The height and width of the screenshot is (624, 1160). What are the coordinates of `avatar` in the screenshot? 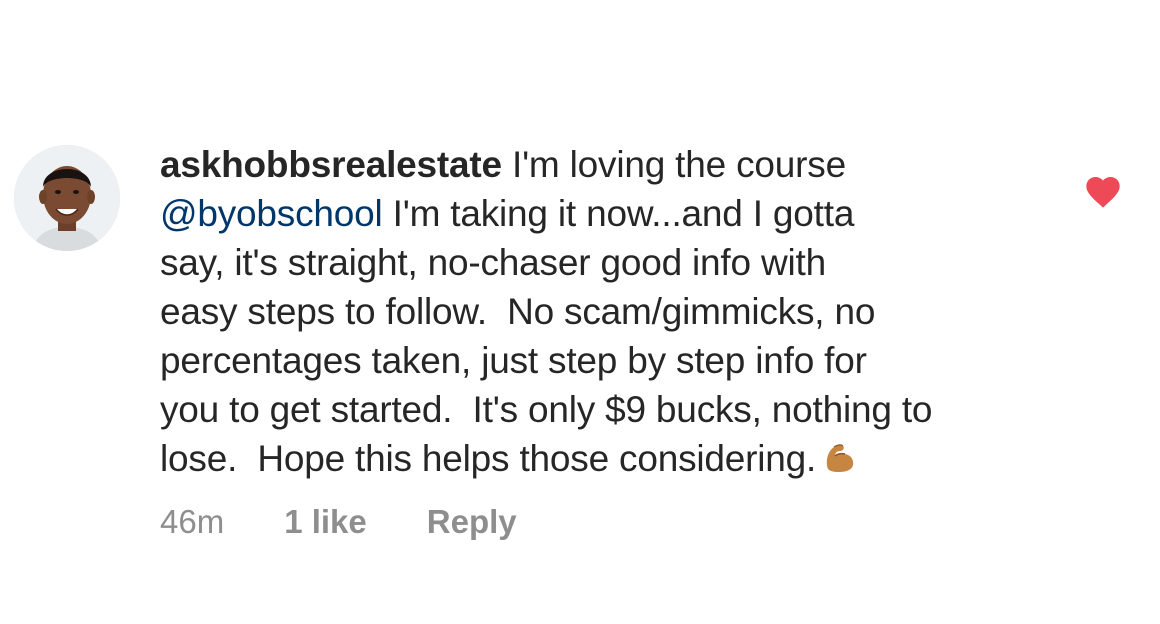 It's located at (67, 198).